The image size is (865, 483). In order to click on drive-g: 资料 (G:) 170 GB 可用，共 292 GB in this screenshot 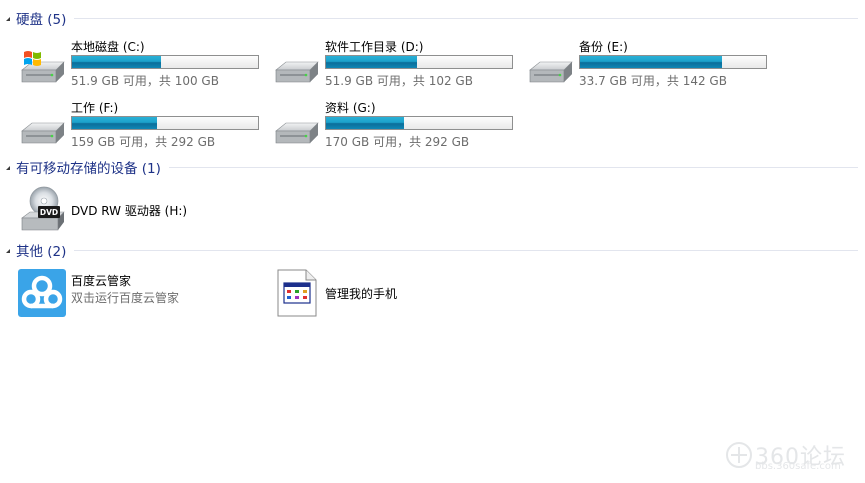, I will do `click(397, 127)`.